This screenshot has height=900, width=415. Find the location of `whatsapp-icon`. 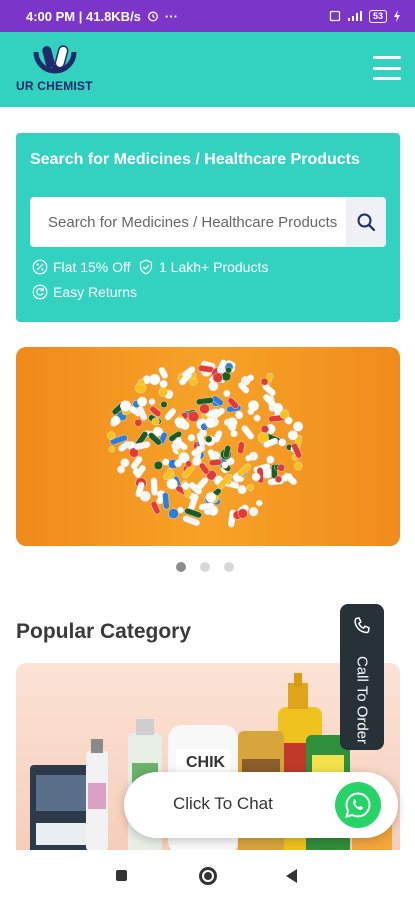

whatsapp-icon is located at coordinates (358, 805).